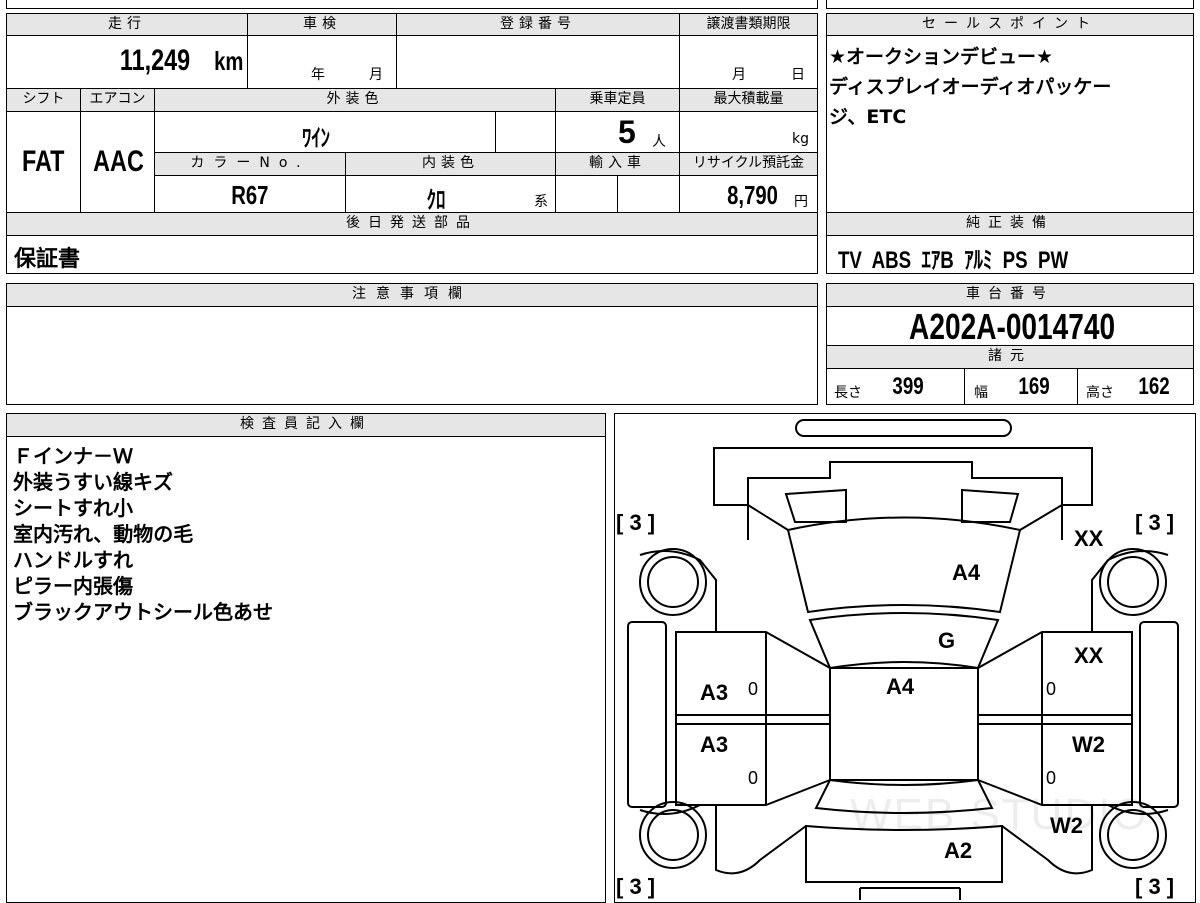 The height and width of the screenshot is (903, 1200). Describe the element at coordinates (648, 194) in the screenshot. I see `import-cell-b` at that location.